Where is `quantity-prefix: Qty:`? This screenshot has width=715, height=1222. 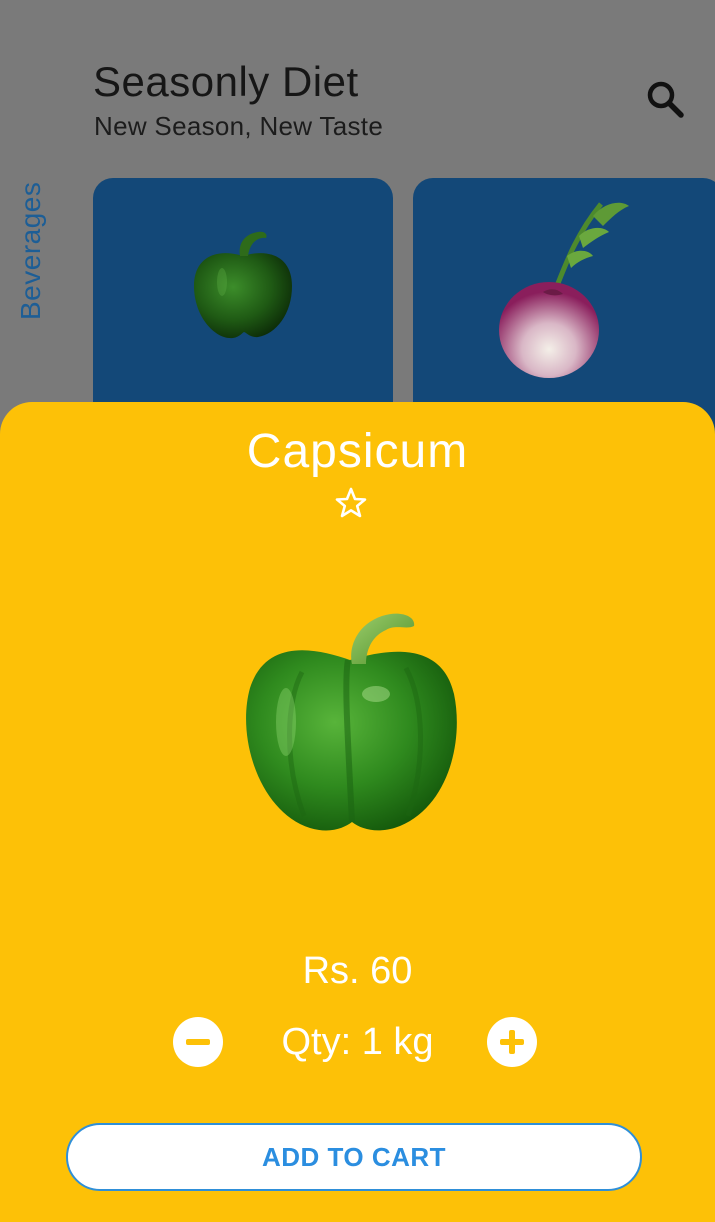
quantity-prefix: Qty: is located at coordinates (321, 1042).